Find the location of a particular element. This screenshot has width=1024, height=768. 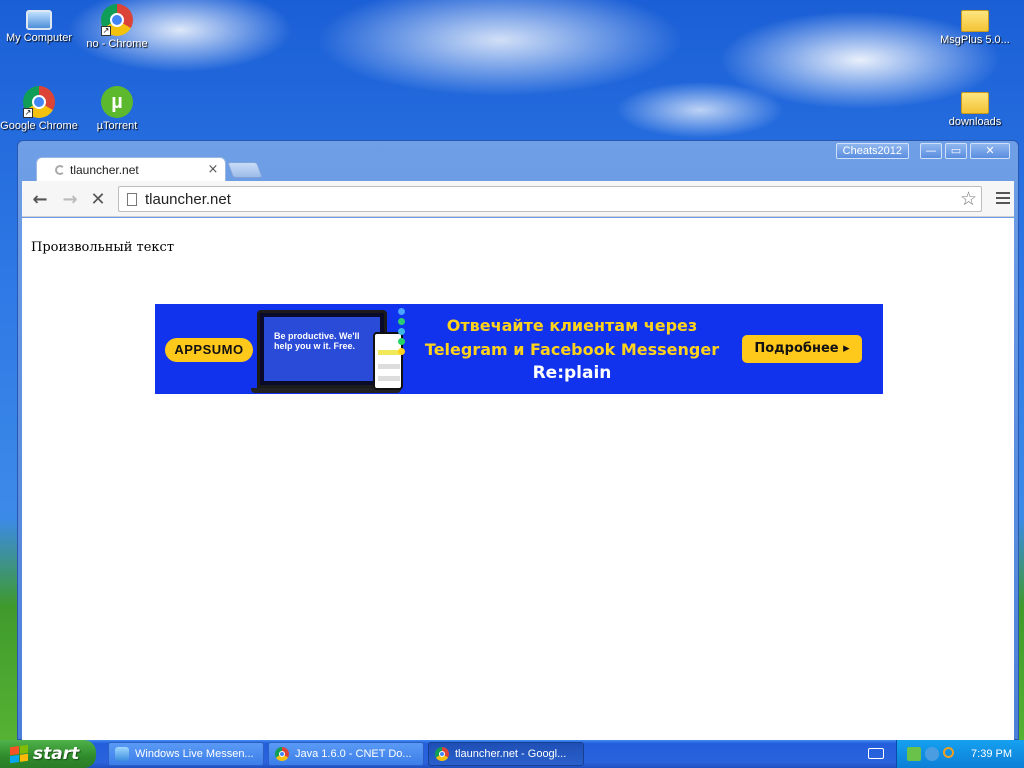

utorrent-icon: µ is located at coordinates (117, 102).